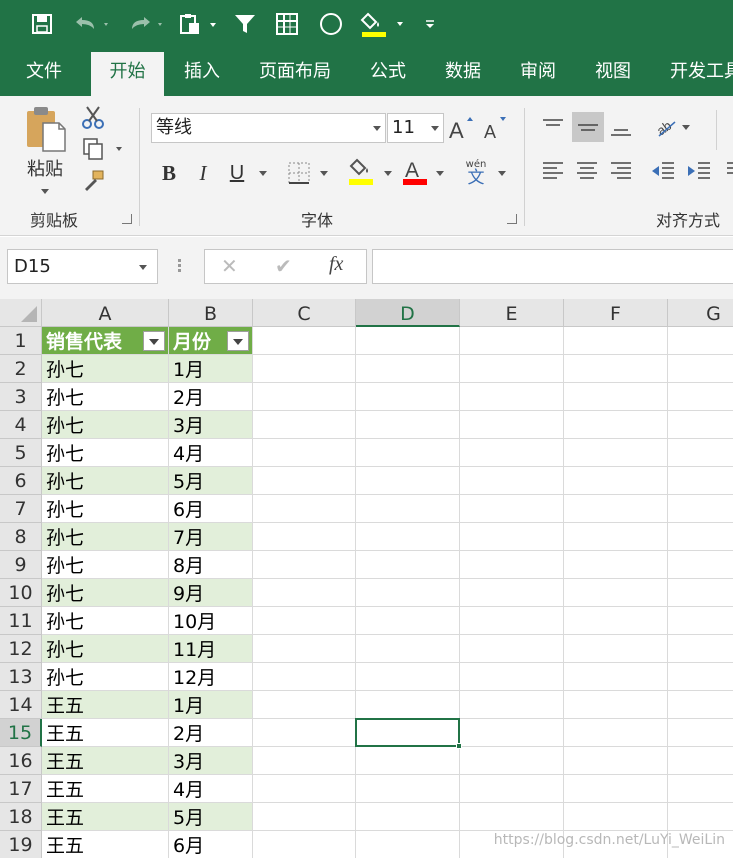  Describe the element at coordinates (21, 733) in the screenshot. I see `row-header: 15` at that location.